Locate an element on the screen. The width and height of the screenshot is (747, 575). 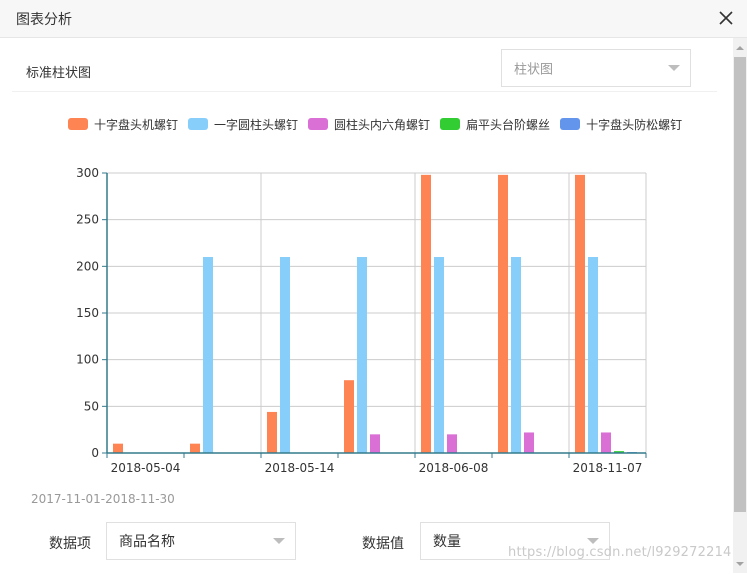
y-tick-label: 50 is located at coordinates (91, 406).